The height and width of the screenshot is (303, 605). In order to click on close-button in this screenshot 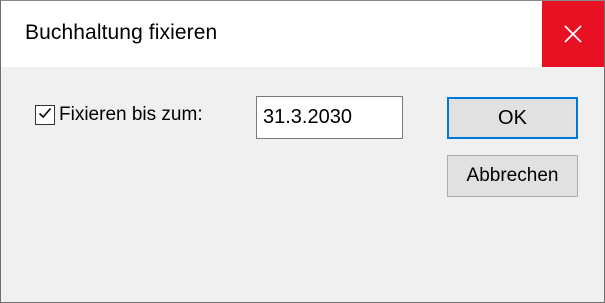, I will do `click(573, 34)`.